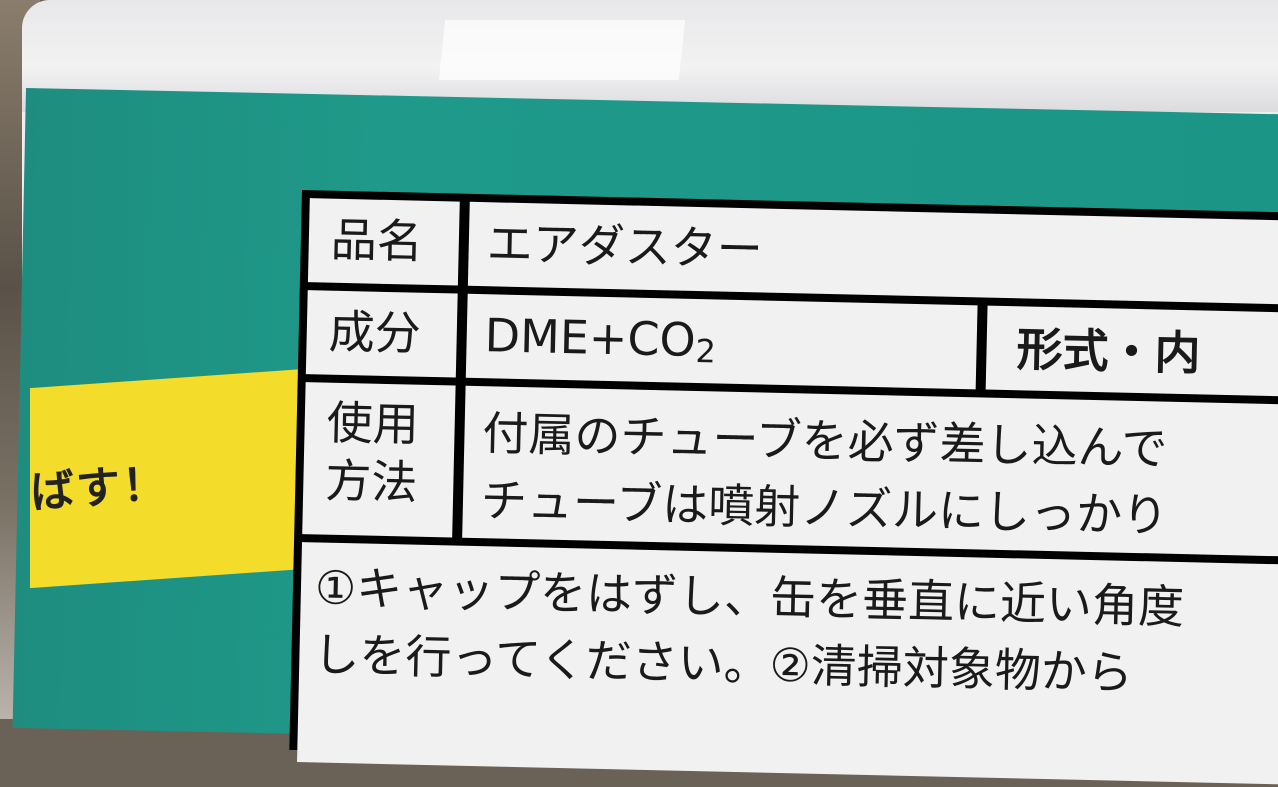 Image resolution: width=1278 pixels, height=787 pixels. What do you see at coordinates (590, 337) in the screenshot?
I see `ingredients-formula: DME+CO` at bounding box center [590, 337].